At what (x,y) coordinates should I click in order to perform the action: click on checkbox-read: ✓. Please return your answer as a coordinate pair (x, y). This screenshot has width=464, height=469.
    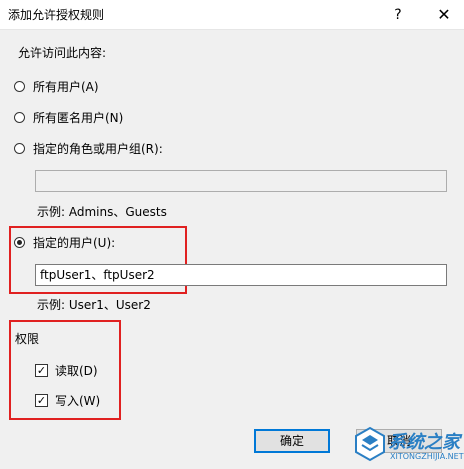
    Looking at the image, I should click on (41, 370).